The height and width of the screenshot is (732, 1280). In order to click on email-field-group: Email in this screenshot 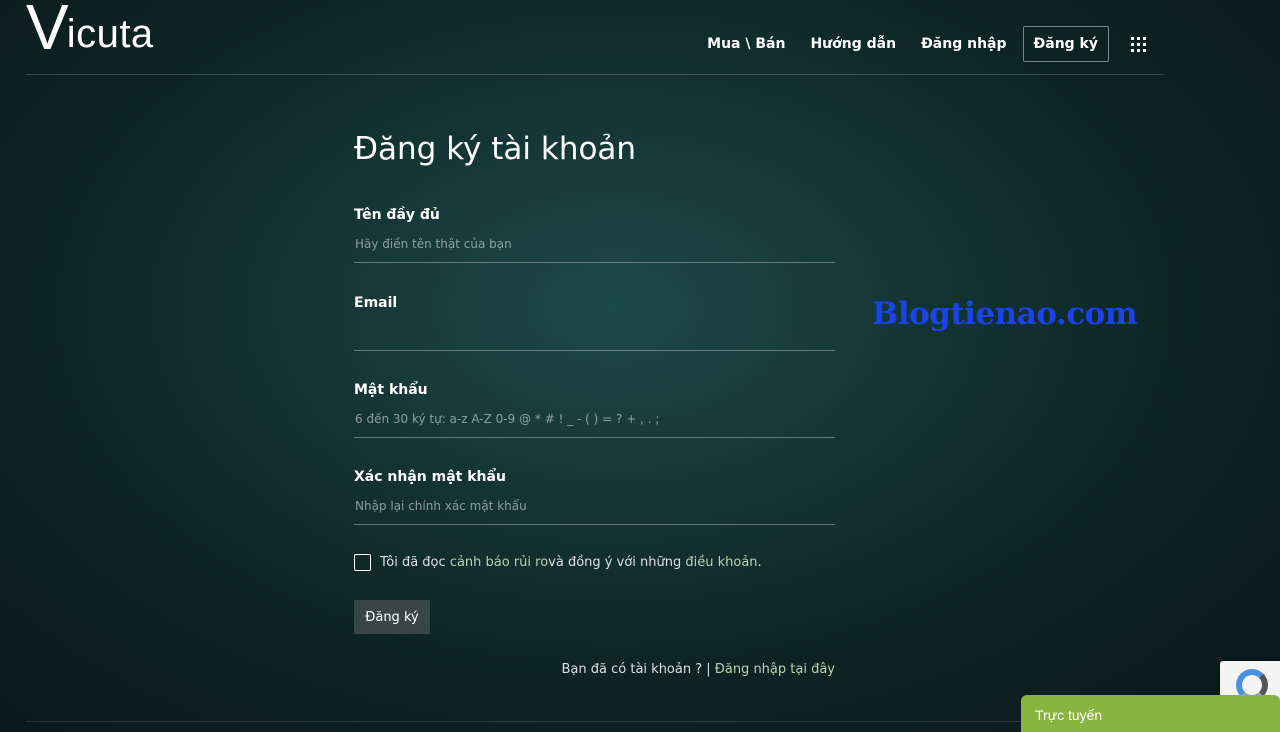, I will do `click(594, 322)`.